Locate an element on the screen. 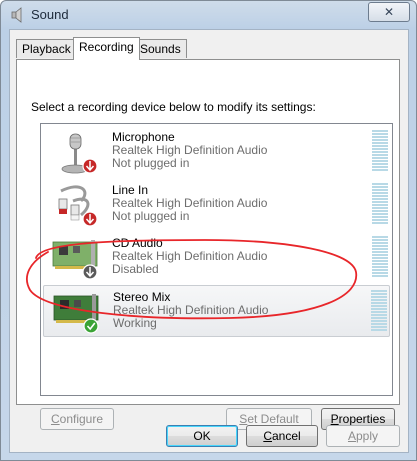  button-label: Configure is located at coordinates (77, 419).